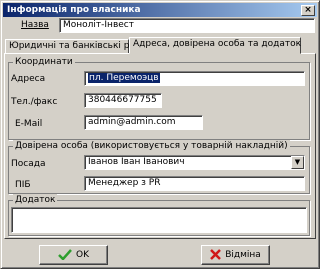 The width and height of the screenshot is (320, 269). Describe the element at coordinates (35, 25) in the screenshot. I see `name-label: Назва` at that location.